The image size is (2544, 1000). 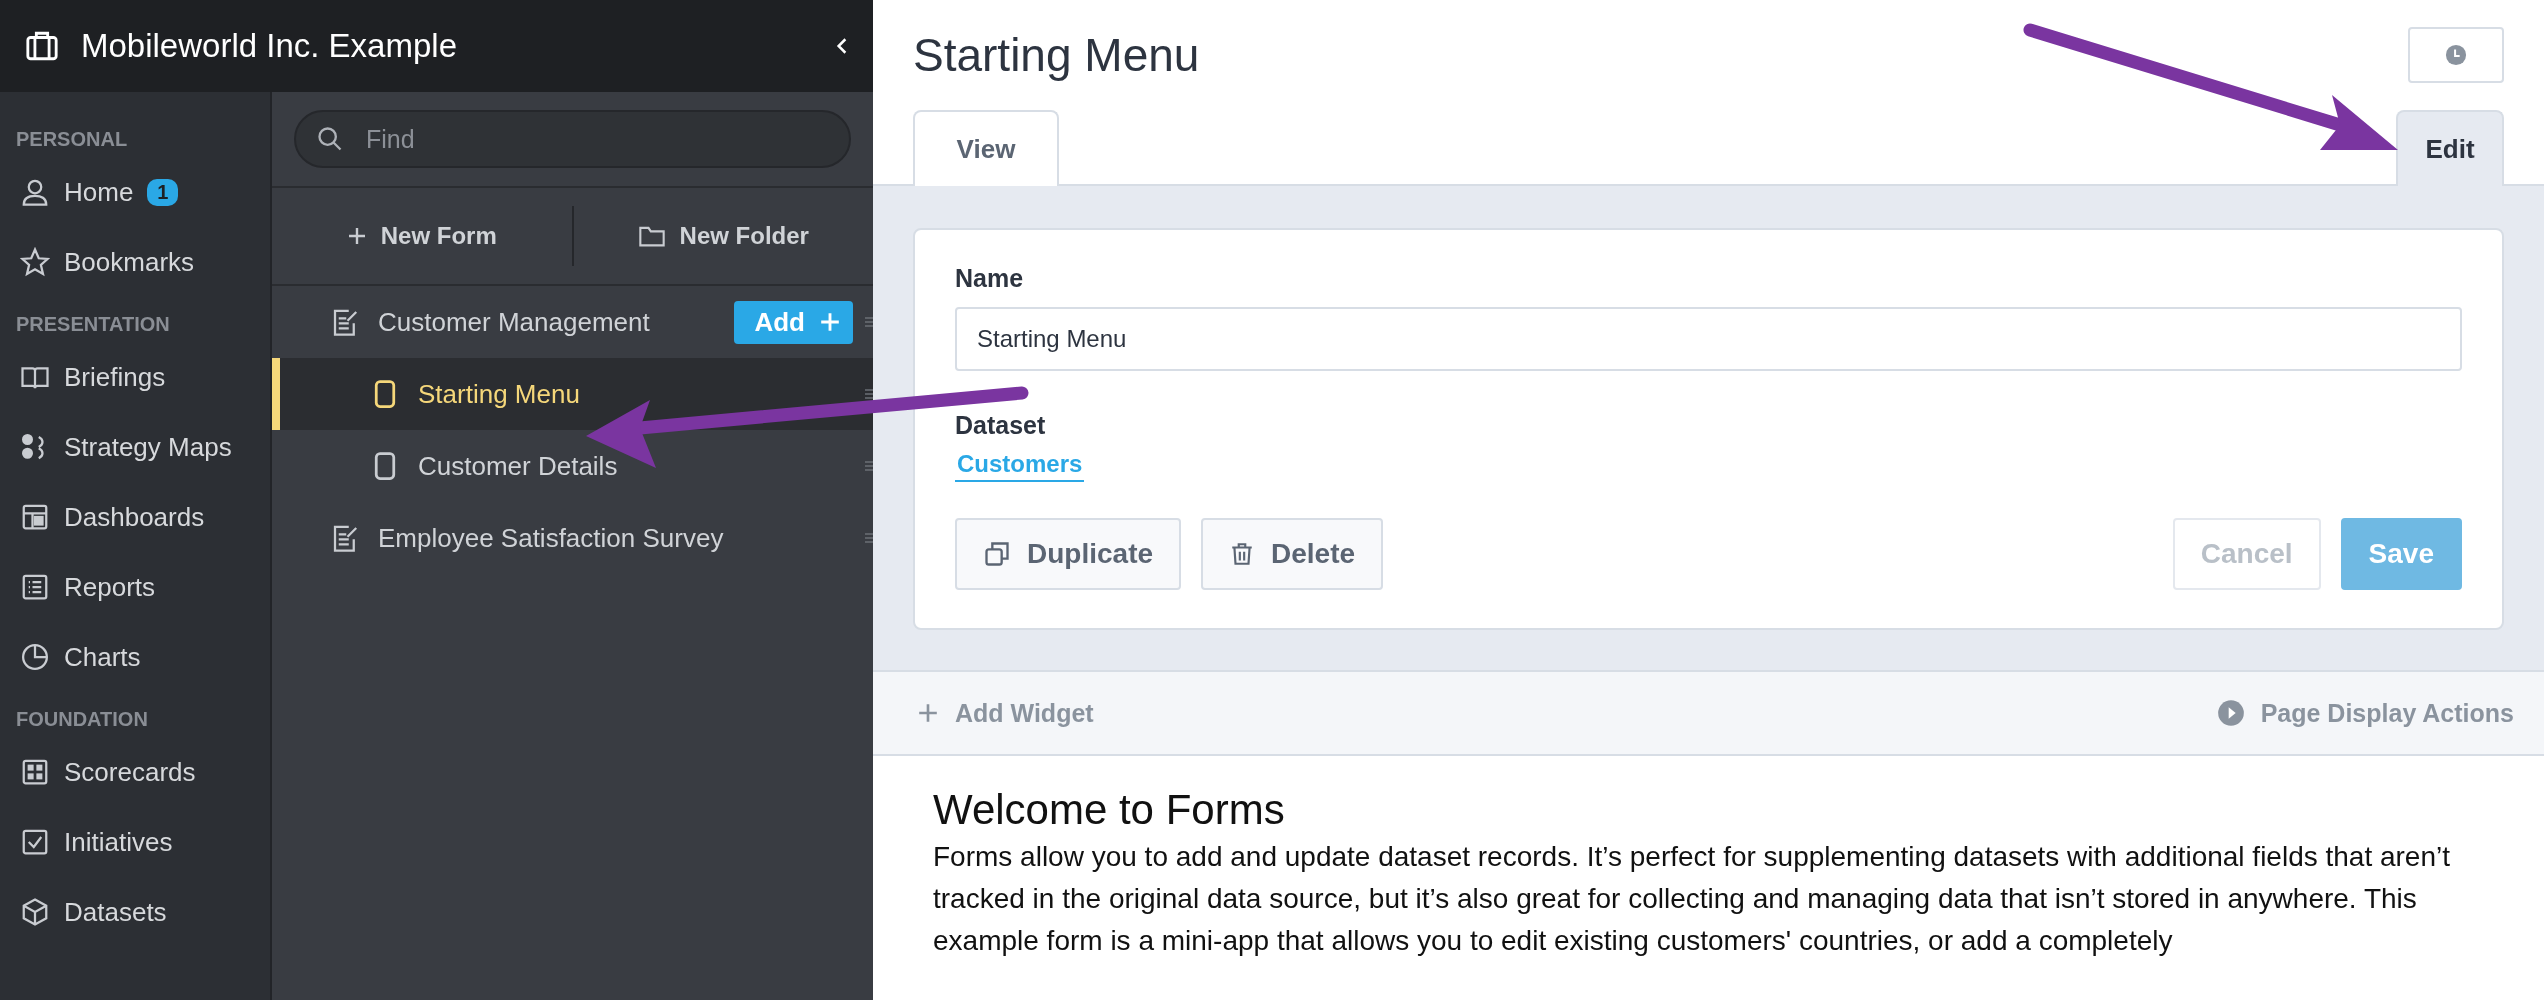 What do you see at coordinates (35, 262) in the screenshot?
I see `star-icon` at bounding box center [35, 262].